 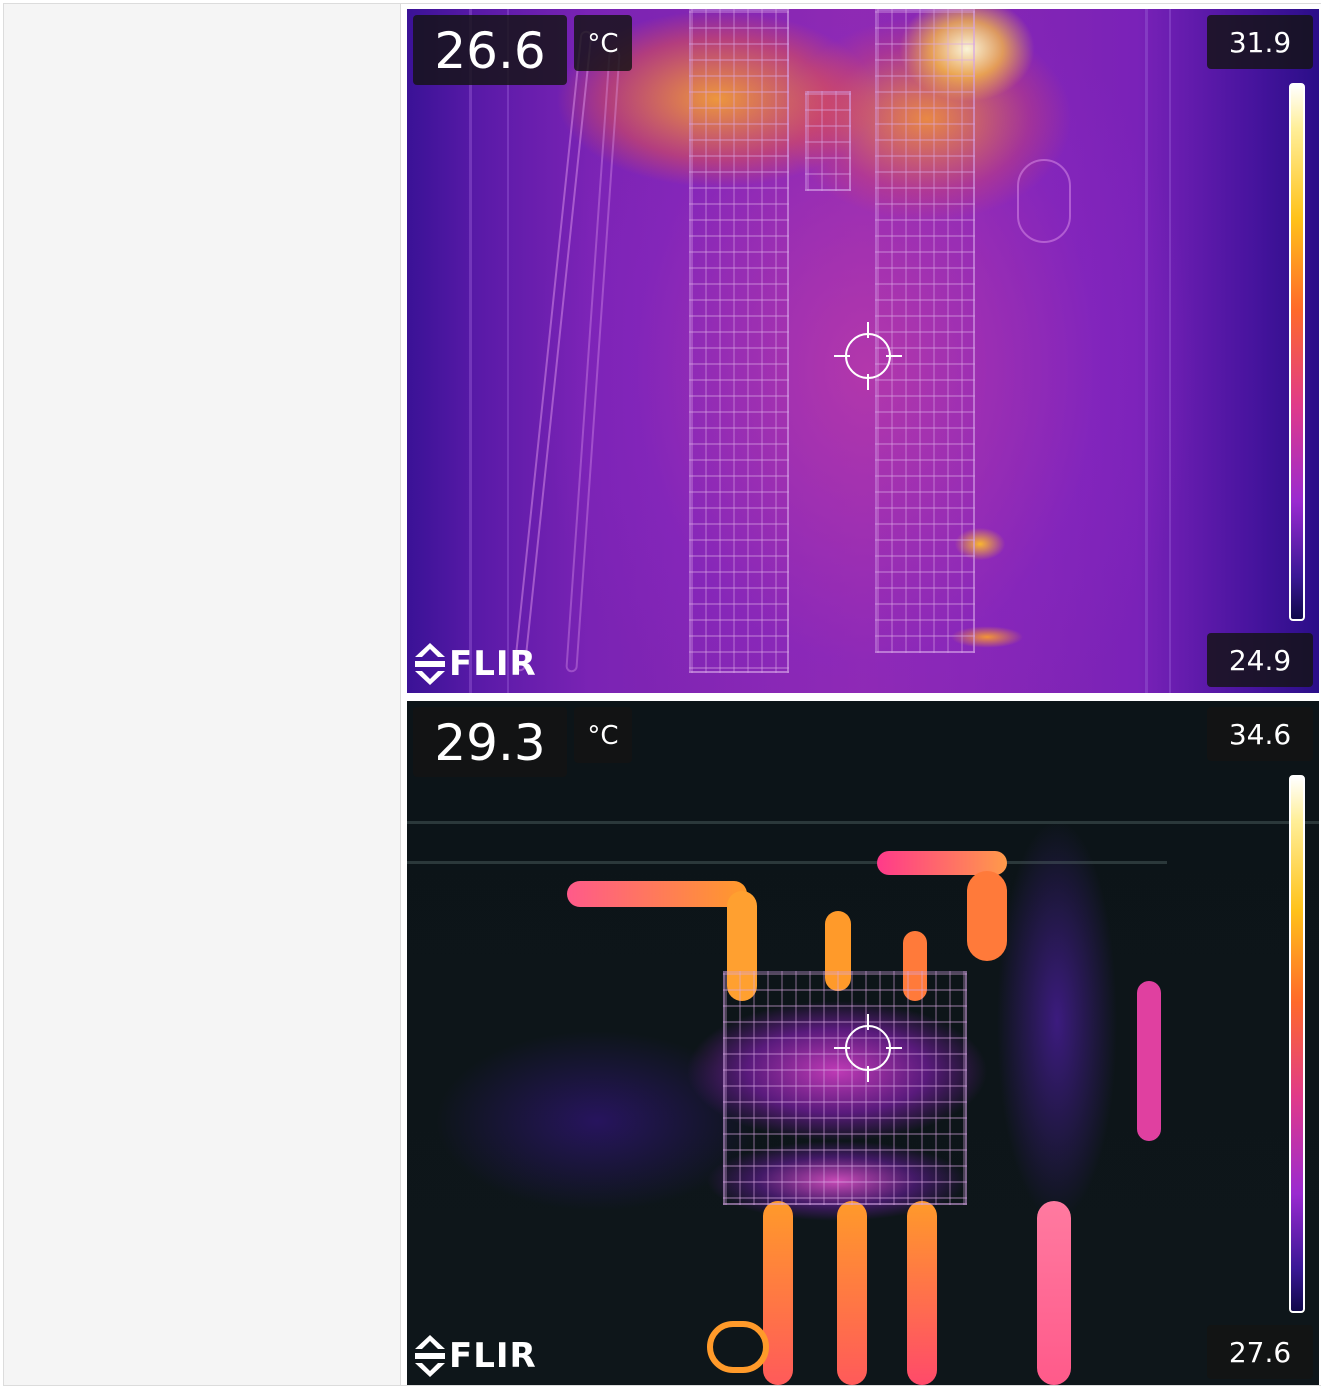 I want to click on empty-cell, so click(x=202, y=1041).